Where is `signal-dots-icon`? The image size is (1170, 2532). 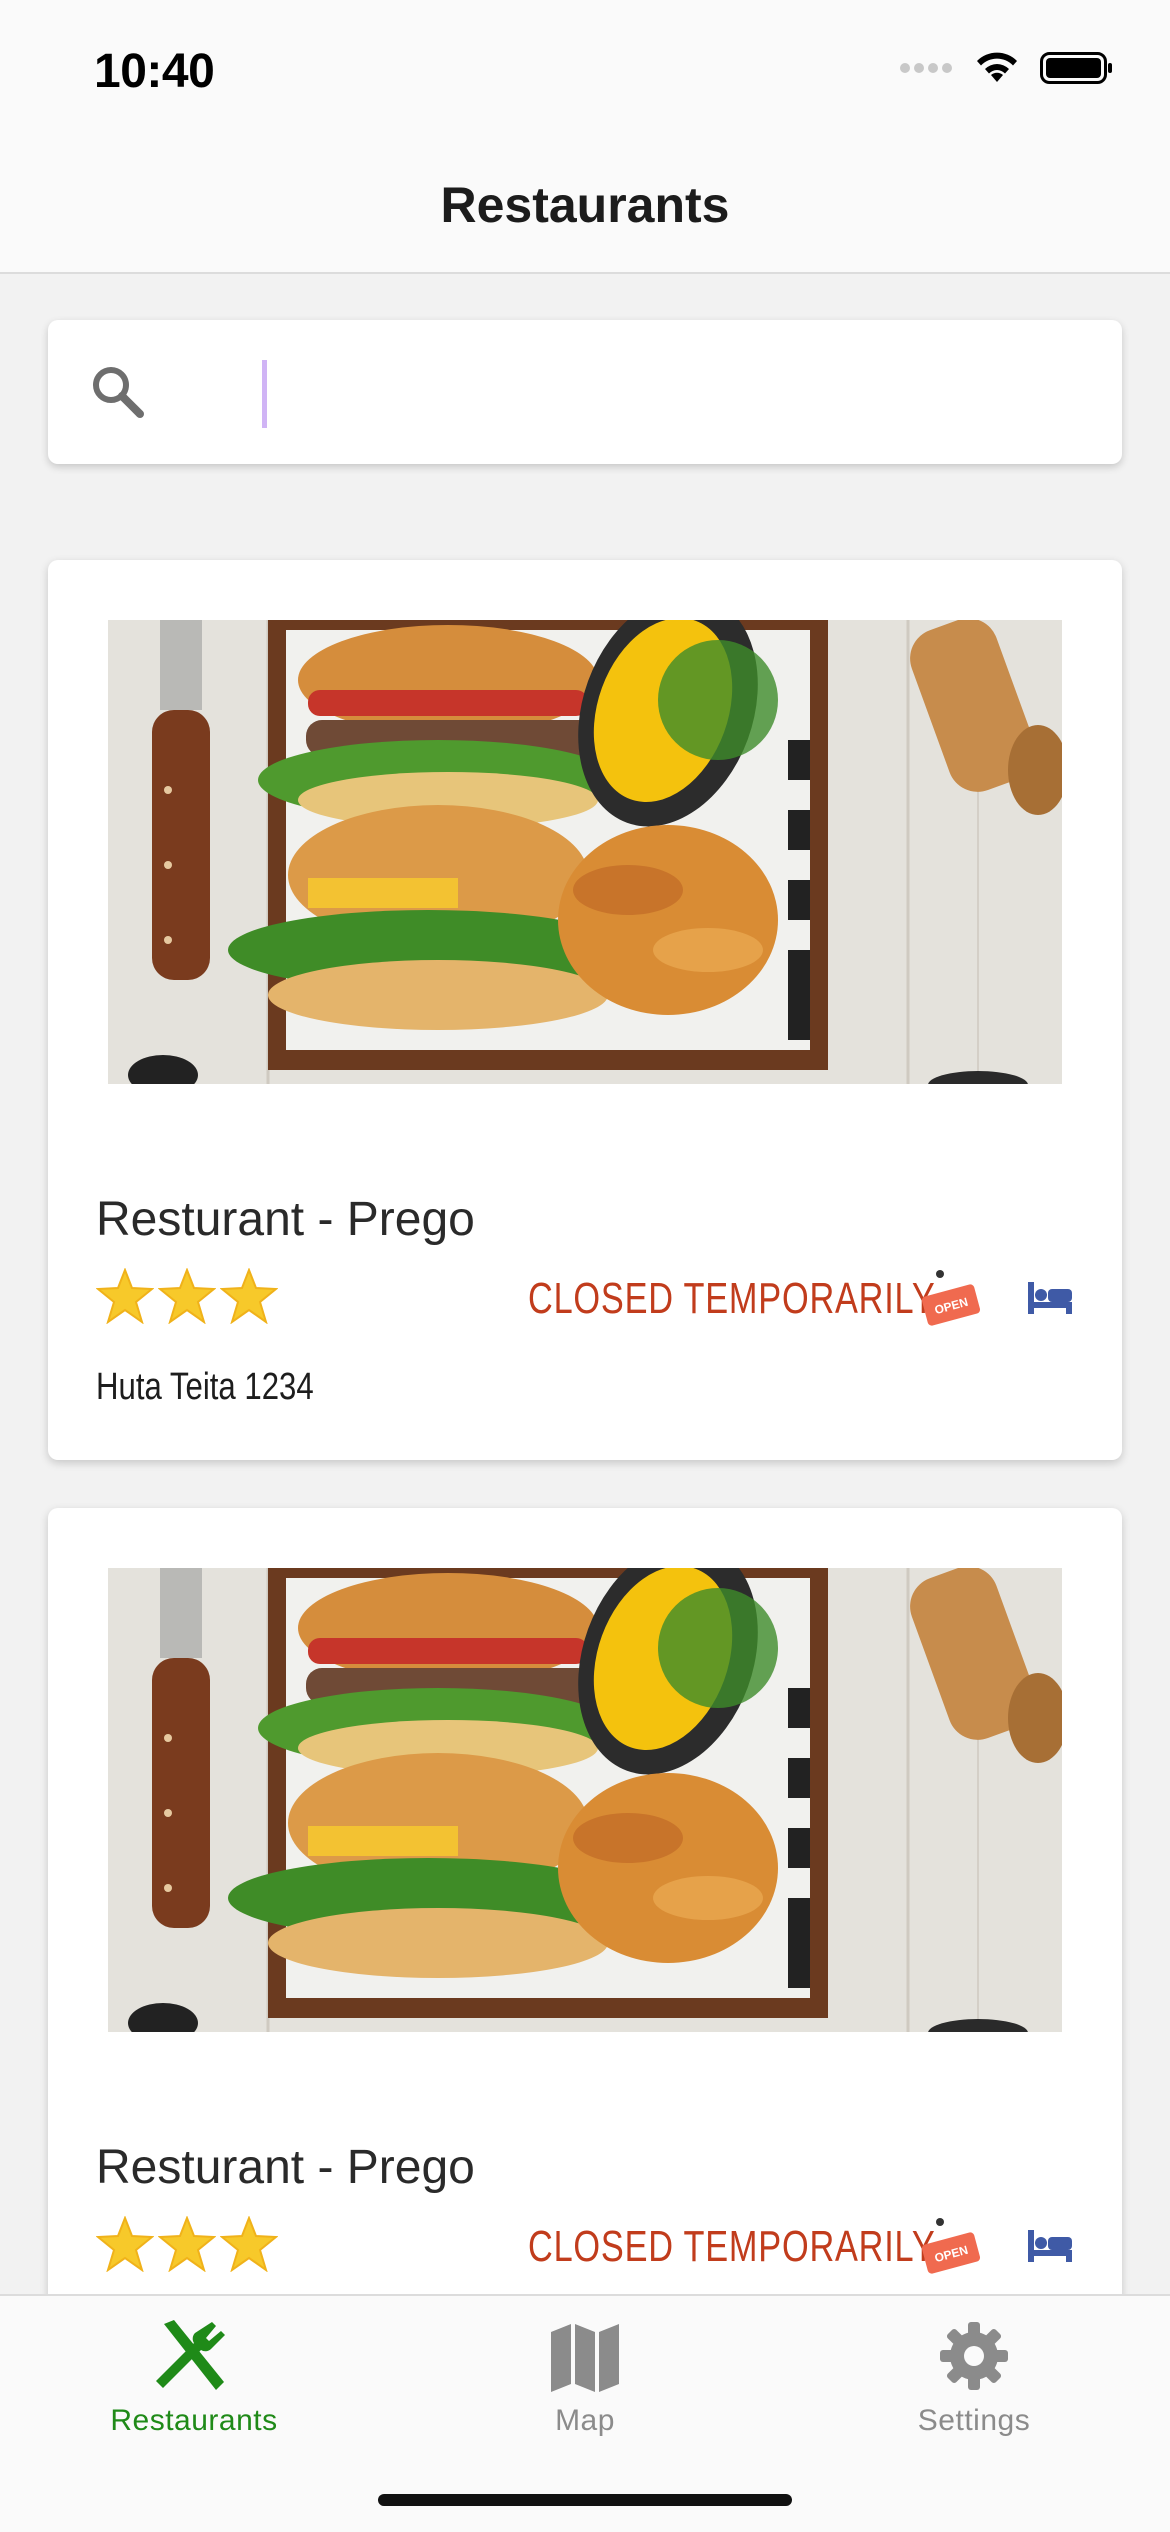
signal-dots-icon is located at coordinates (926, 68).